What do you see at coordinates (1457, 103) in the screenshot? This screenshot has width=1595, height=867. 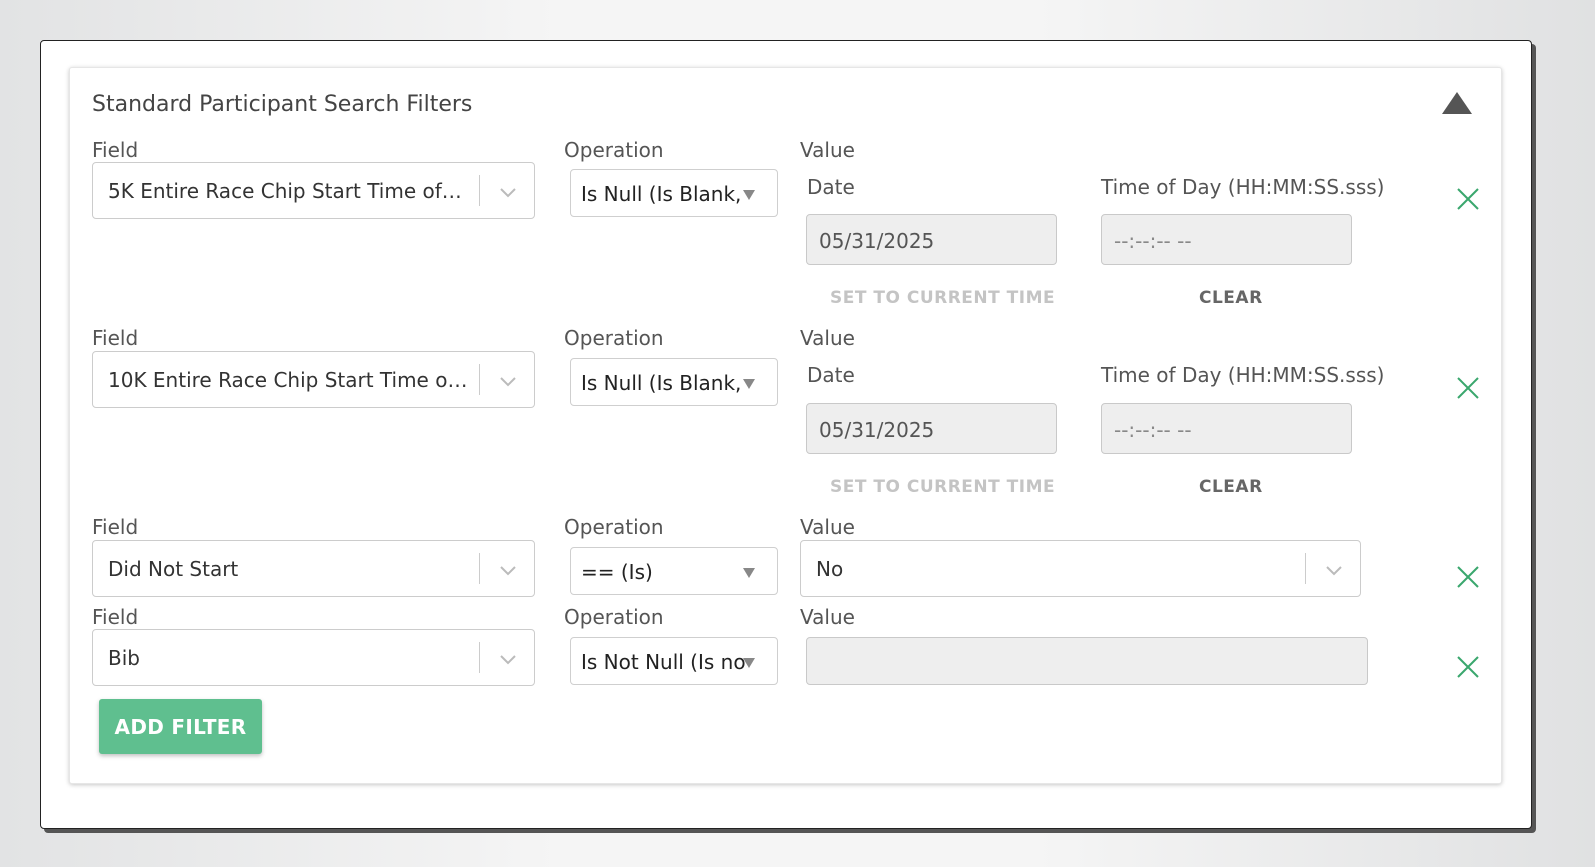 I see `triangle-up-icon` at bounding box center [1457, 103].